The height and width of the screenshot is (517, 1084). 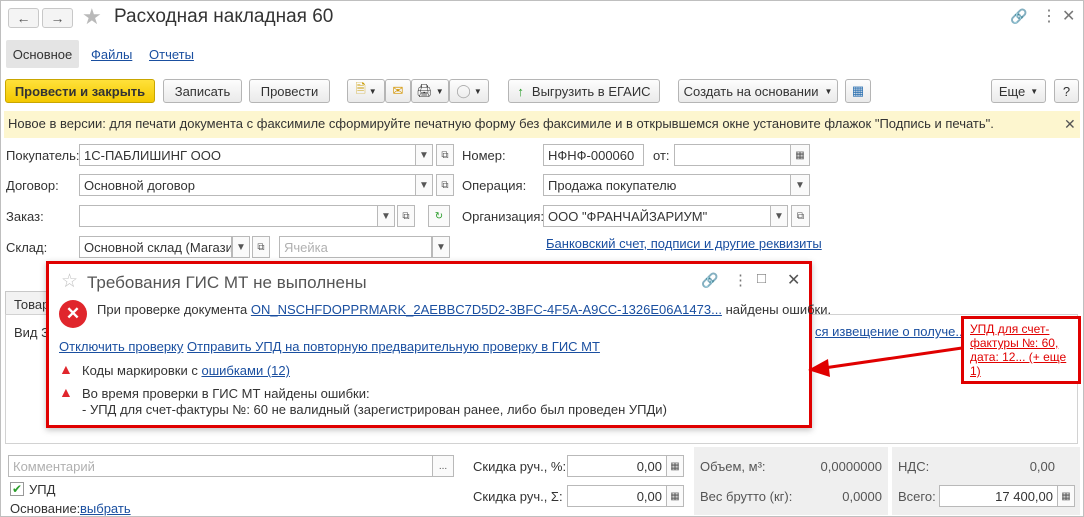 What do you see at coordinates (386, 216) in the screenshot?
I see `order-dropdown: ▼` at bounding box center [386, 216].